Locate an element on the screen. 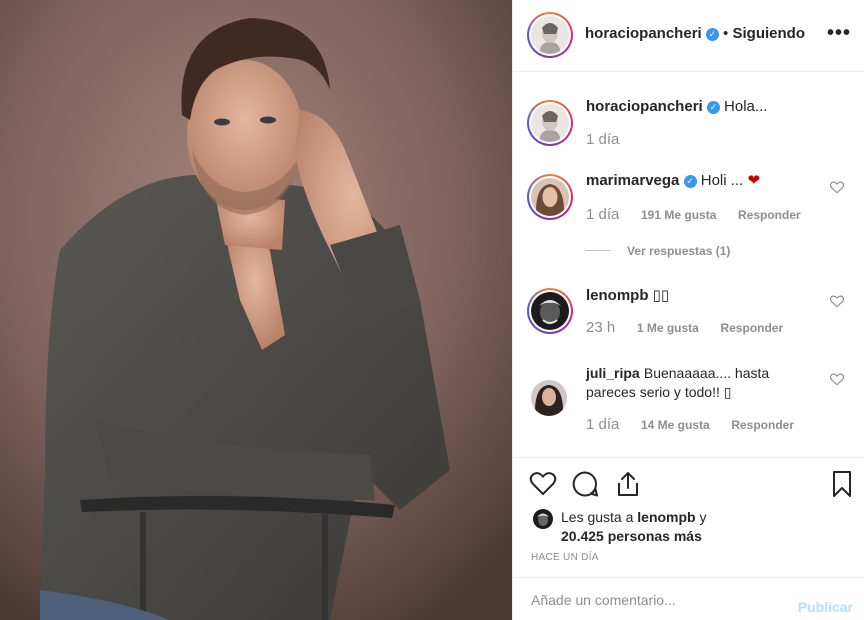 This screenshot has width=864, height=620. caption-avatar is located at coordinates (550, 123).